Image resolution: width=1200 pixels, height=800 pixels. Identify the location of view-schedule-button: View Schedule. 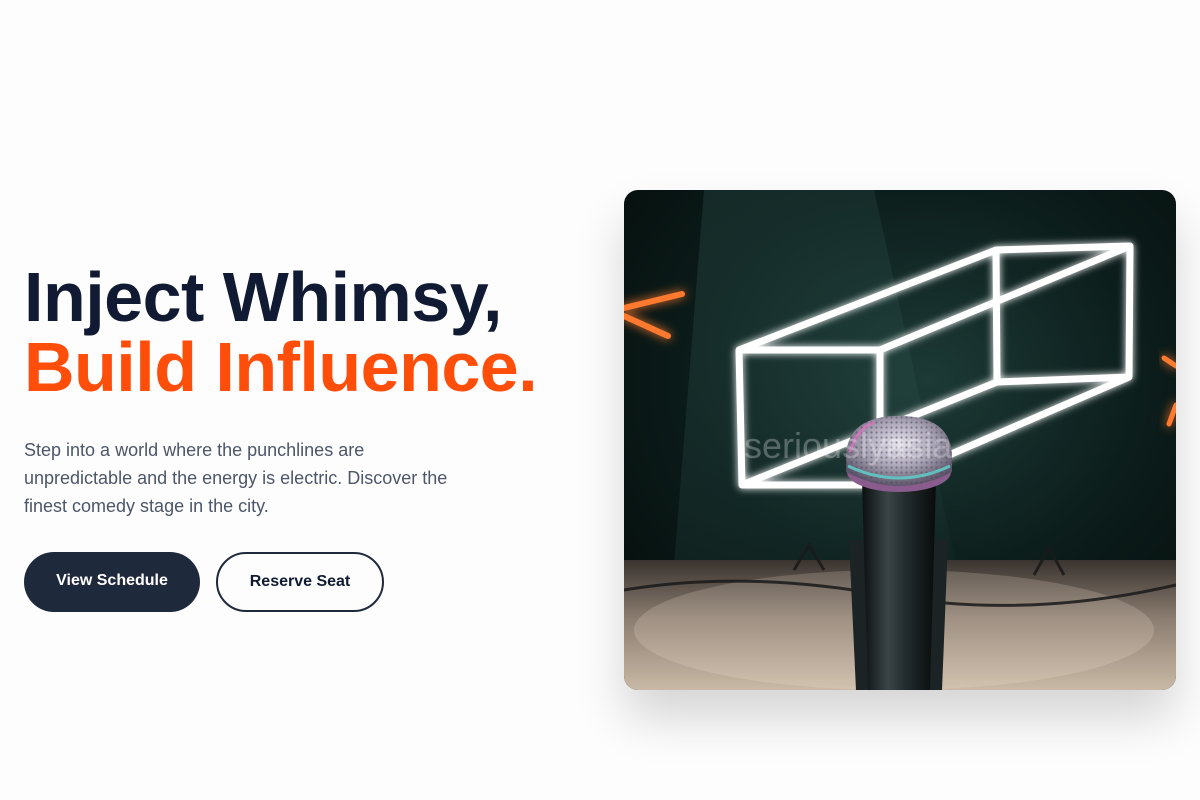
(112, 582).